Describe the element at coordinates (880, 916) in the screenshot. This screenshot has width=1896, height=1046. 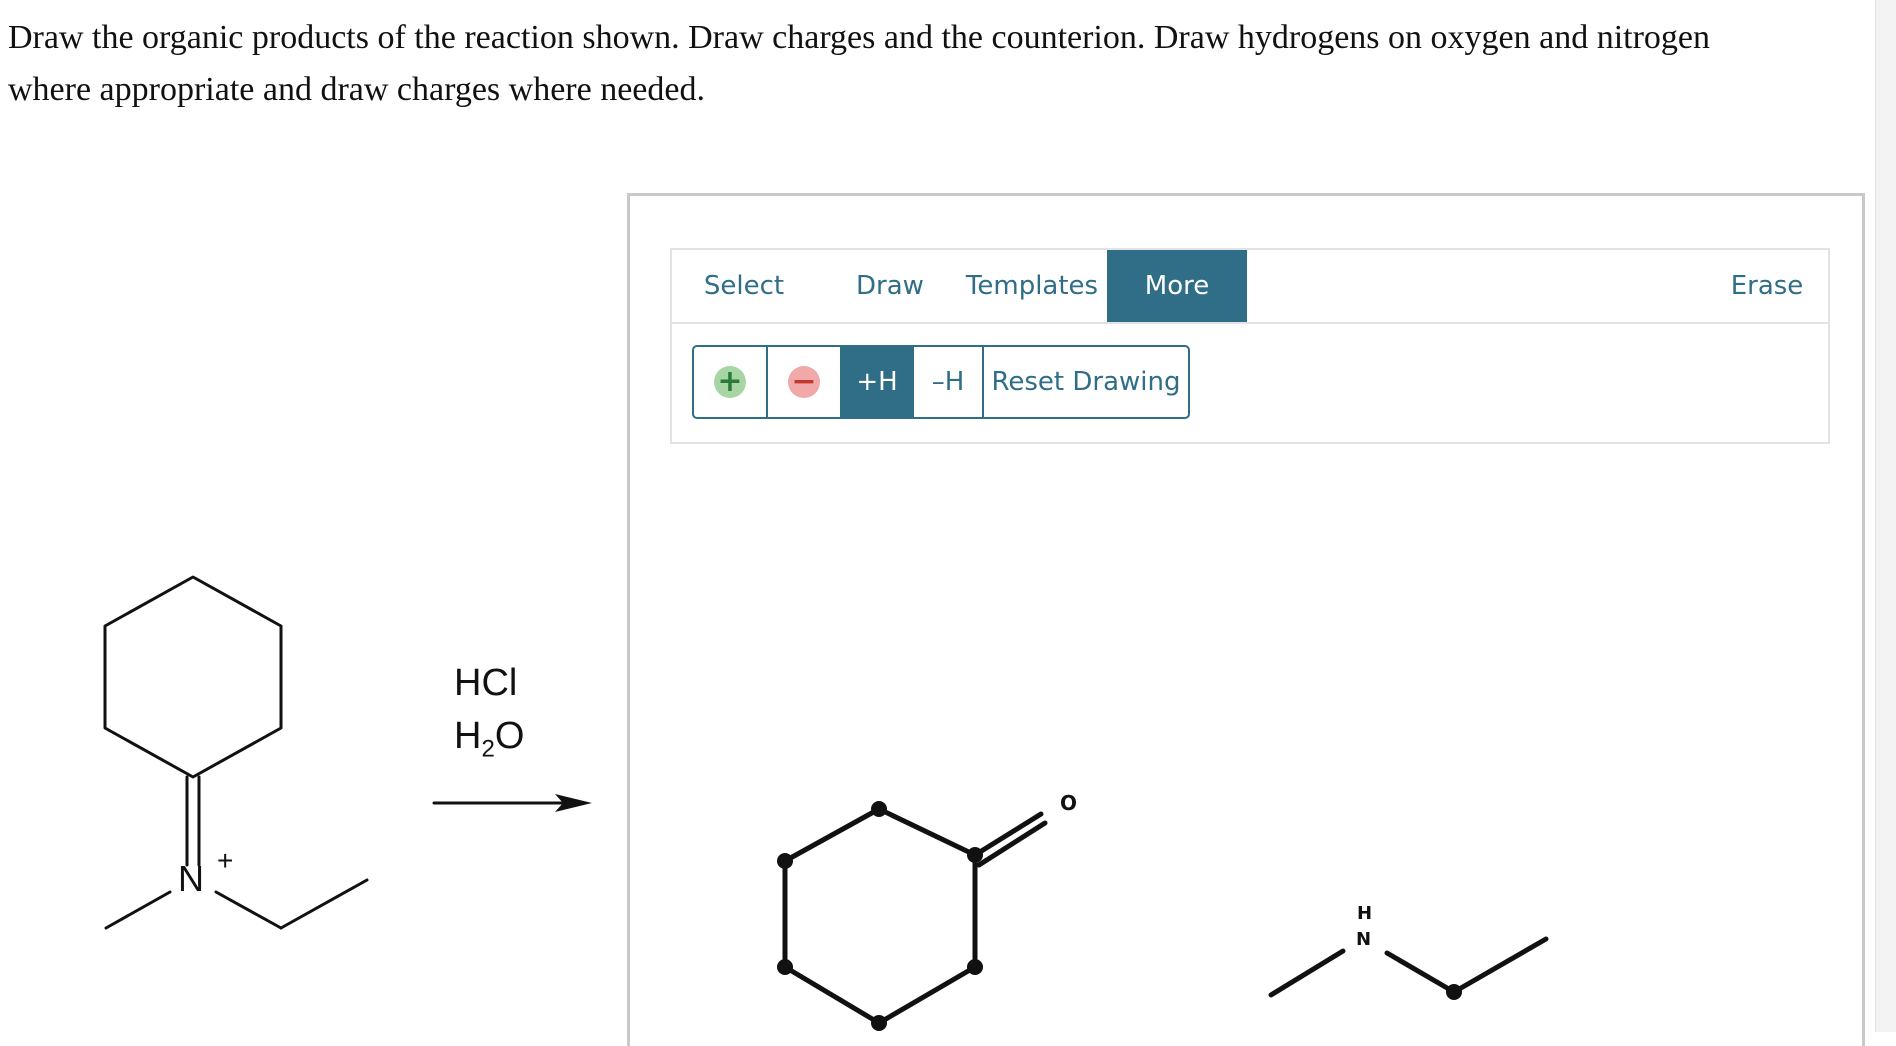
I see `cyclohexanone-ring` at that location.